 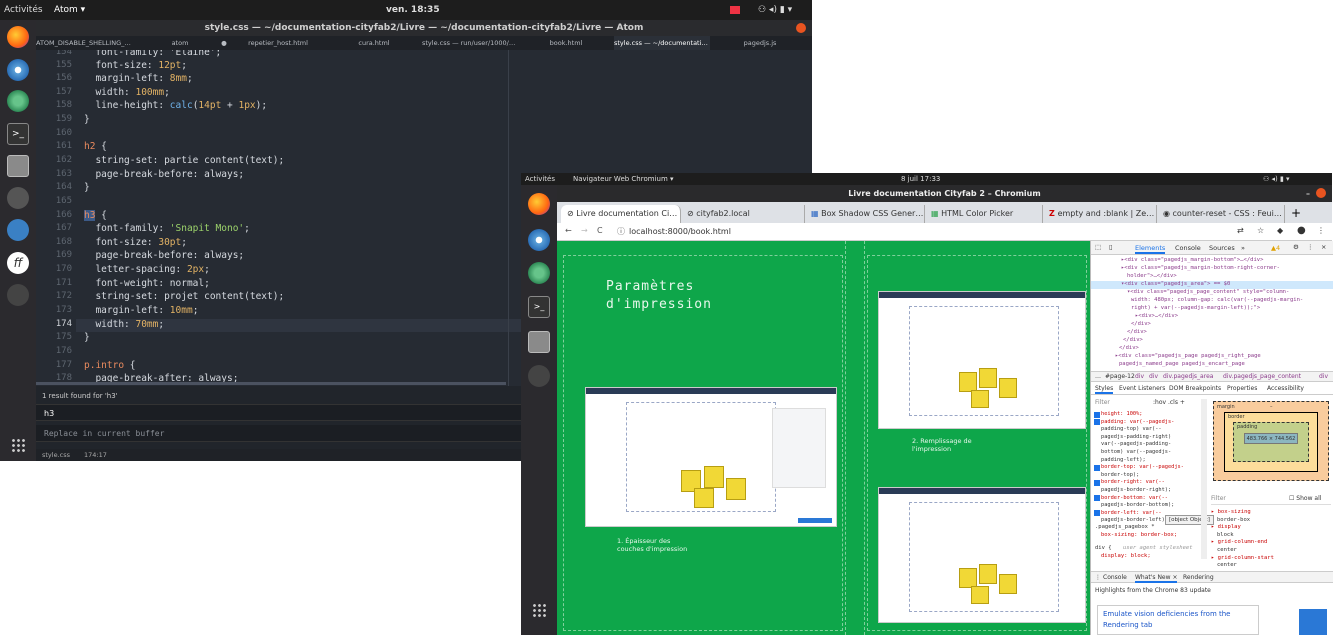 What do you see at coordinates (984, 214) in the screenshot?
I see `tab-html-color-picker: ▦ HTML Color Picker` at bounding box center [984, 214].